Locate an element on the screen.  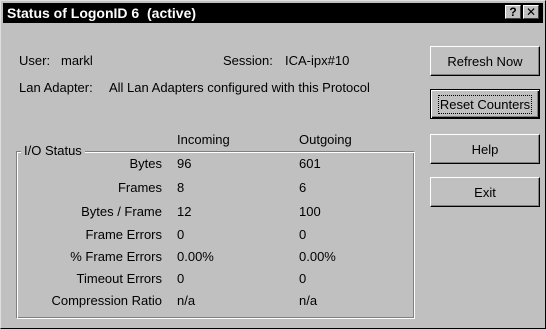
outgoing-percent-frame-errors: 0.00% is located at coordinates (317, 256).